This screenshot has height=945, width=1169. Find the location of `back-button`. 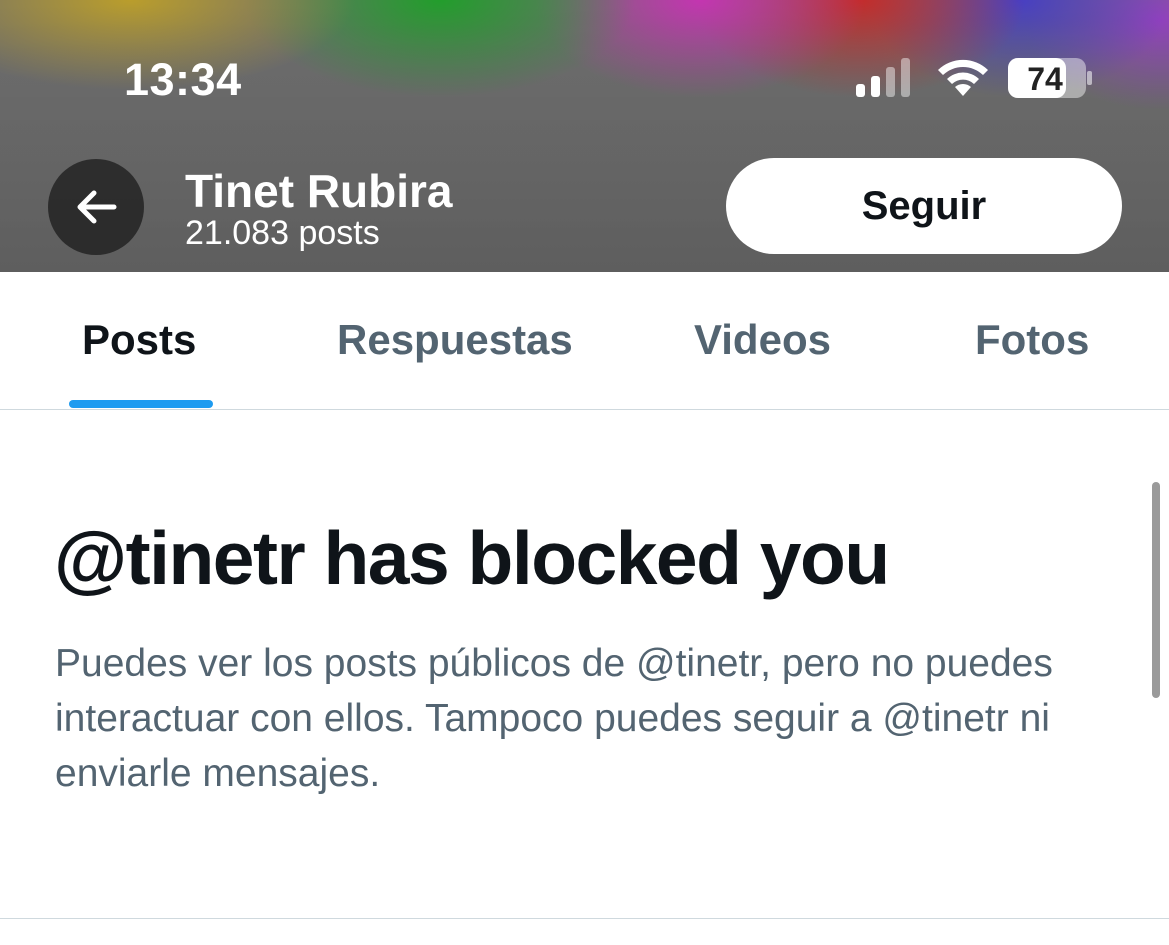

back-button is located at coordinates (96, 207).